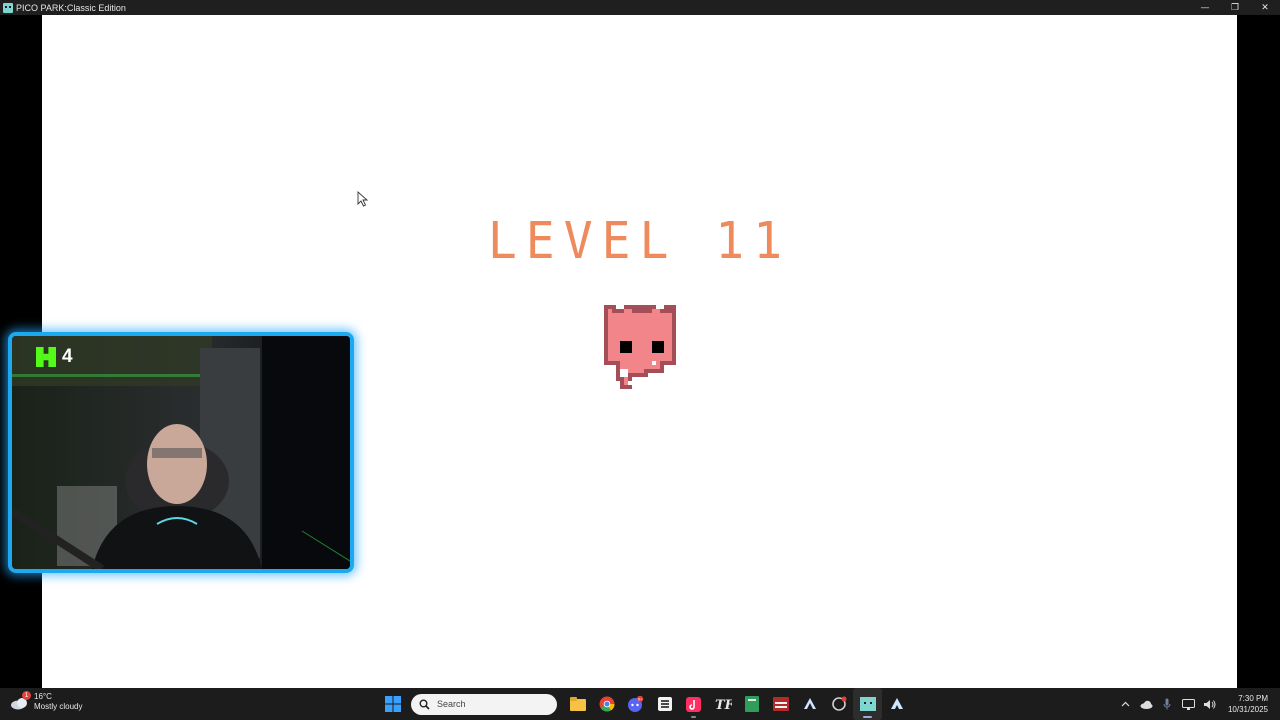  I want to click on system-tray: 7:30 PM 10/31/2025, so click(1197, 704).